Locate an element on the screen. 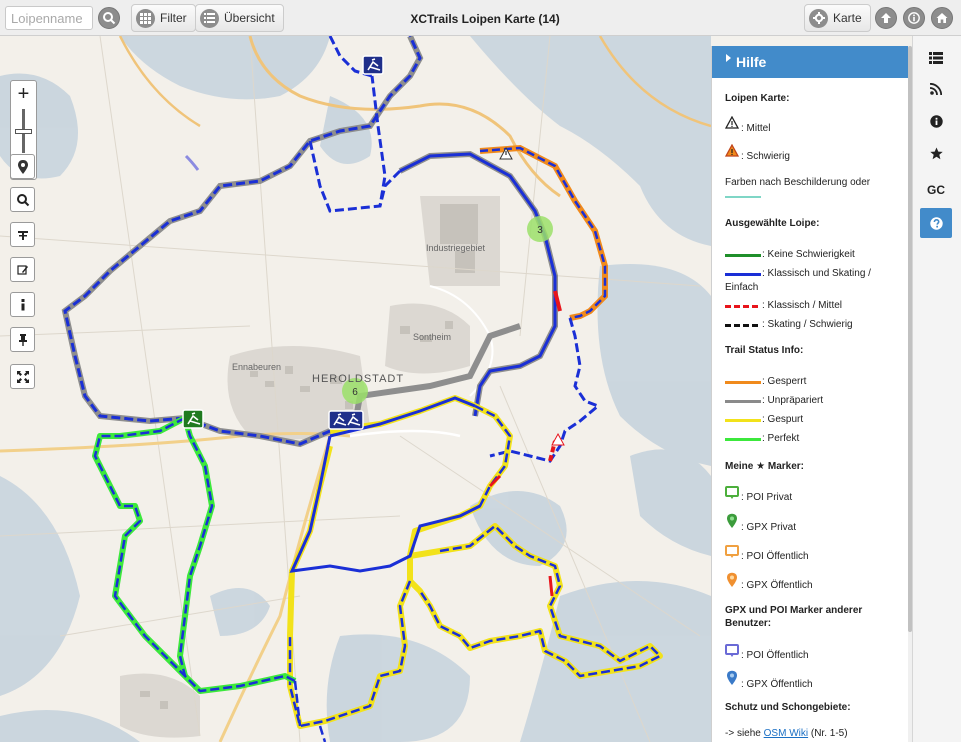  legend-status-label: : Gespurt is located at coordinates (783, 419).